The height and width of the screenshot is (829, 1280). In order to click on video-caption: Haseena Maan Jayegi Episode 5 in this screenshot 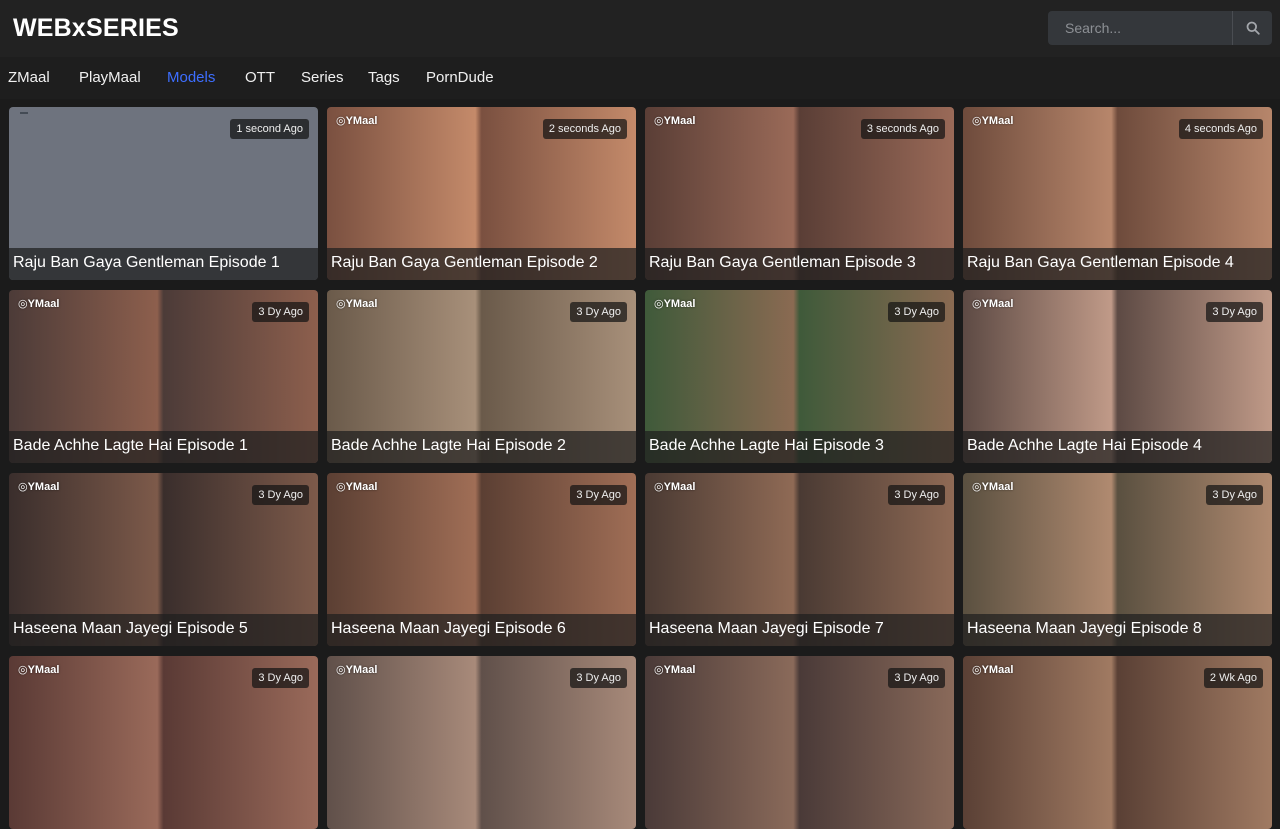, I will do `click(163, 630)`.